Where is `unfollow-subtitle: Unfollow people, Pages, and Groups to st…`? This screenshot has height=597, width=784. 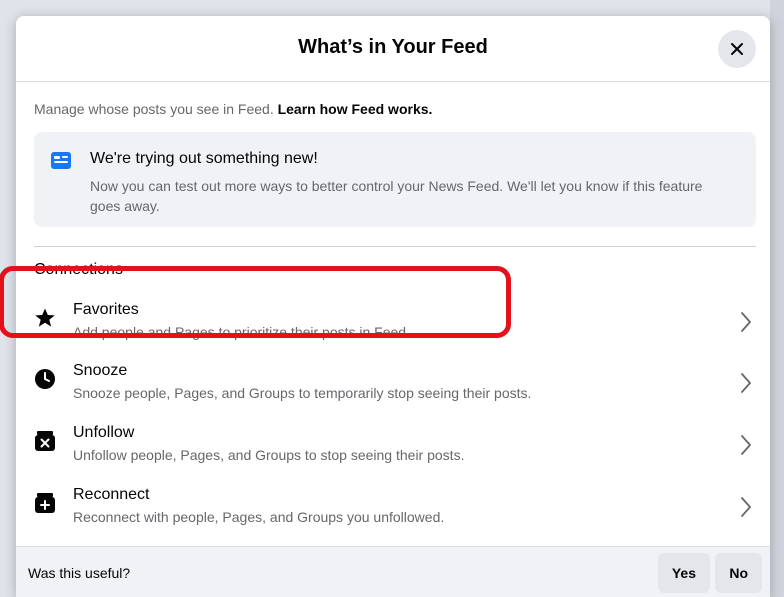 unfollow-subtitle: Unfollow people, Pages, and Groups to st… is located at coordinates (269, 455).